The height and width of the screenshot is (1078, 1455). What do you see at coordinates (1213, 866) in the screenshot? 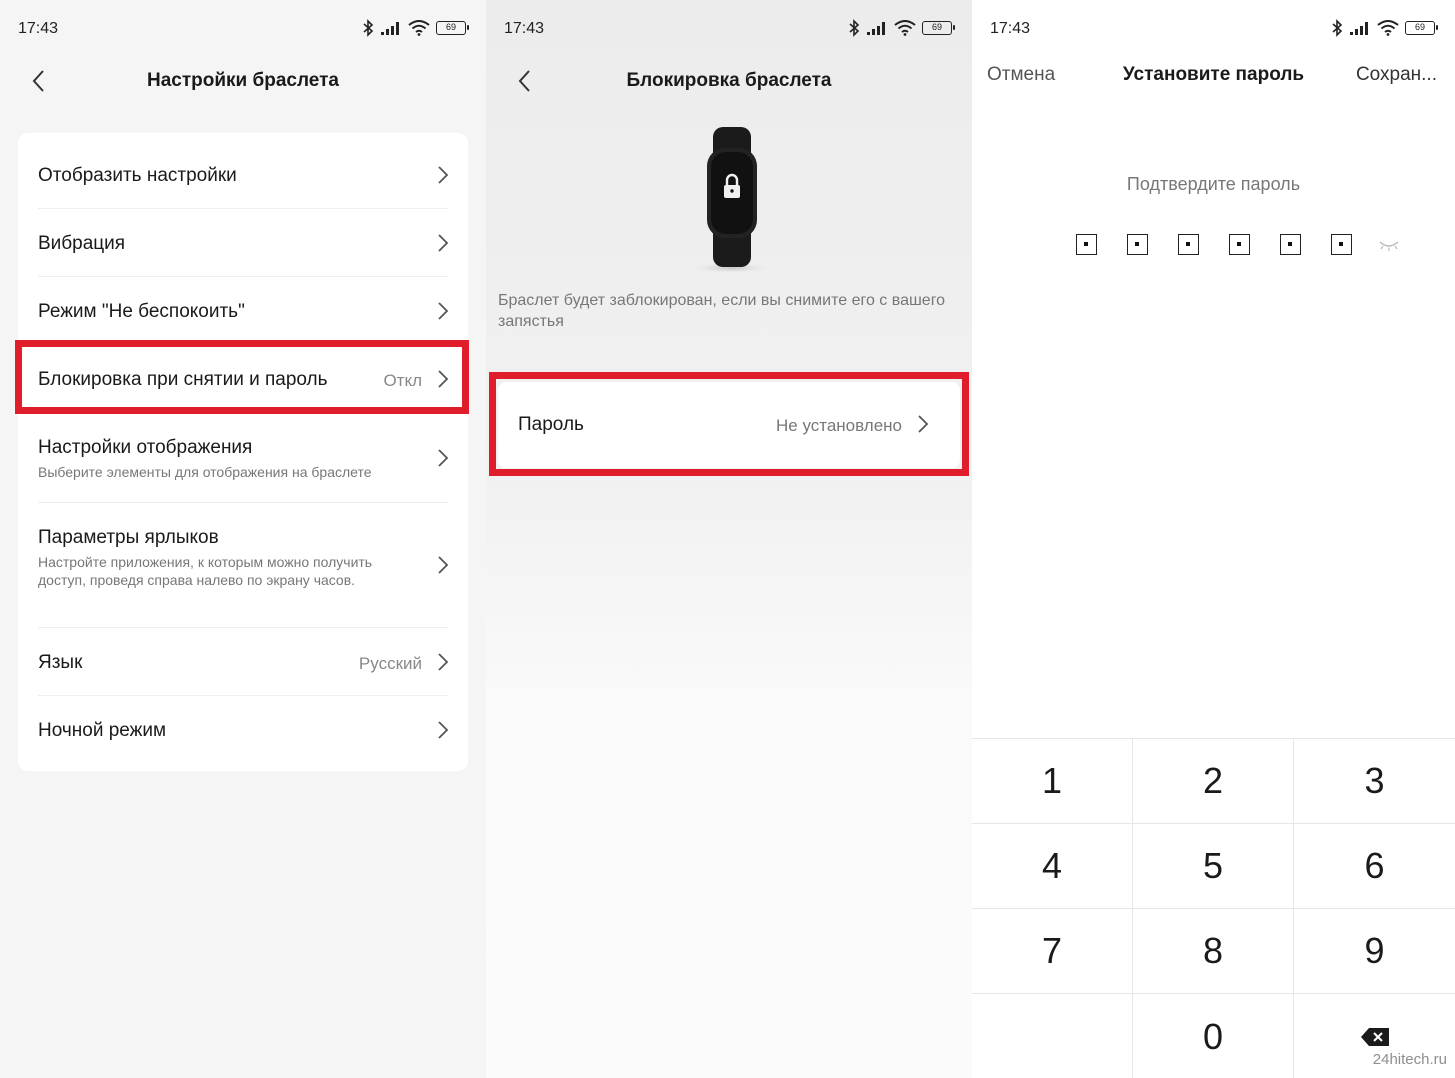
I see `key-5: 5` at bounding box center [1213, 866].